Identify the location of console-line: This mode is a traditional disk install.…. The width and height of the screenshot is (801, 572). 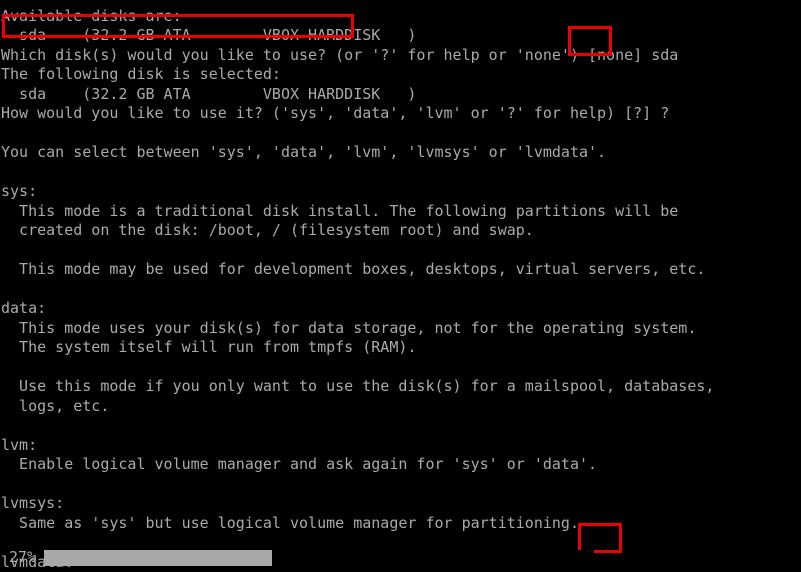
(340, 210).